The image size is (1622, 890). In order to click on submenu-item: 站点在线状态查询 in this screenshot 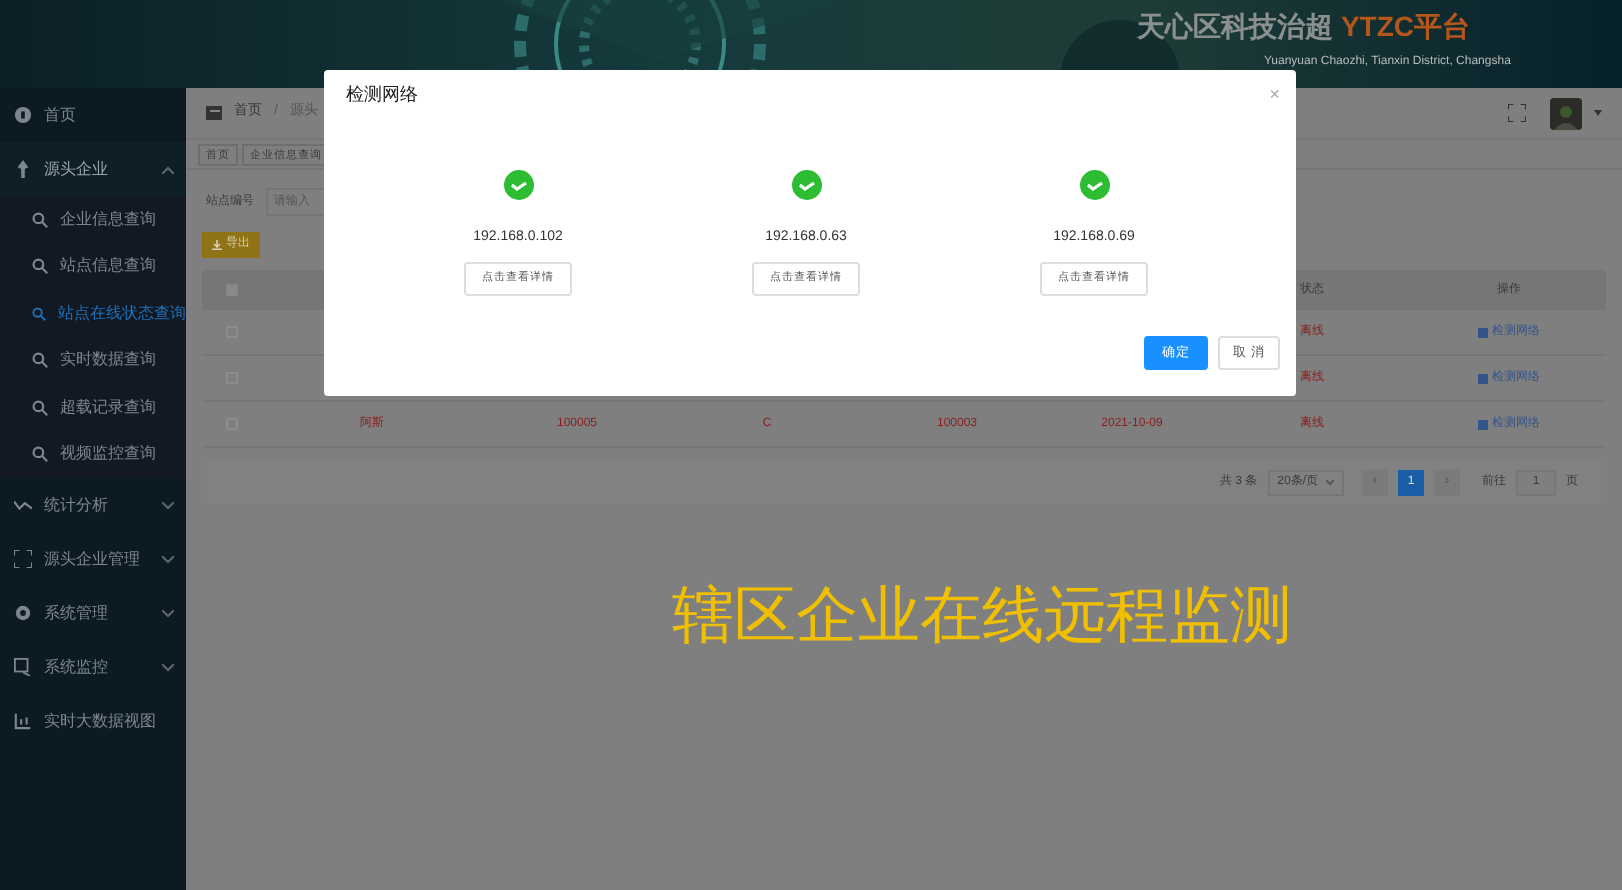, I will do `click(93, 313)`.